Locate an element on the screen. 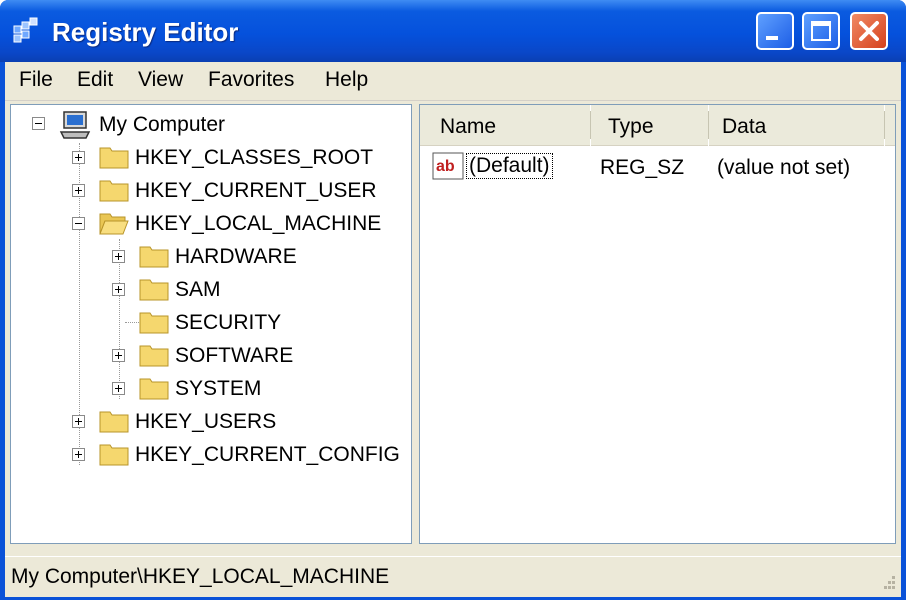 The width and height of the screenshot is (906, 600). value-type-cell: REG_SZ is located at coordinates (642, 167).